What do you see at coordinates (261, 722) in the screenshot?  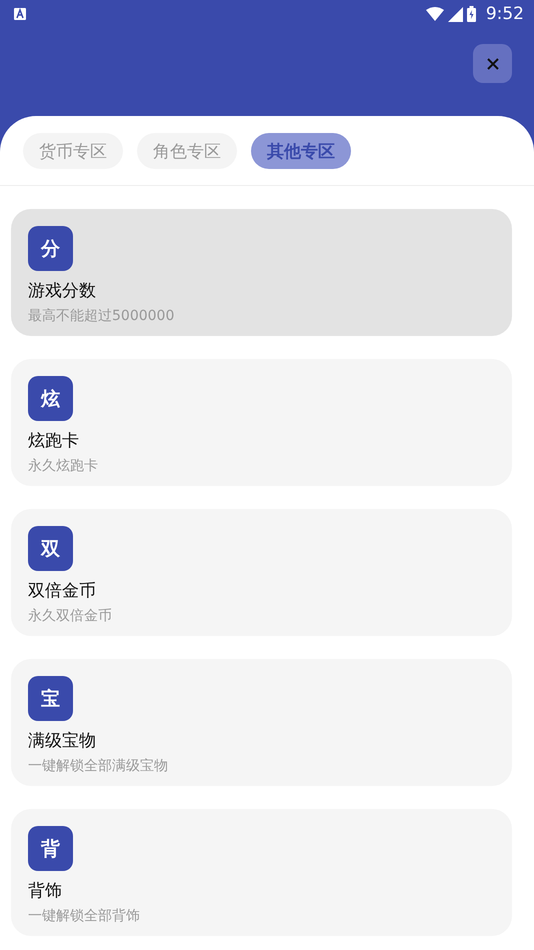 I see `feature-card: 宝 满级宝物 一键解锁全部满级宝物` at bounding box center [261, 722].